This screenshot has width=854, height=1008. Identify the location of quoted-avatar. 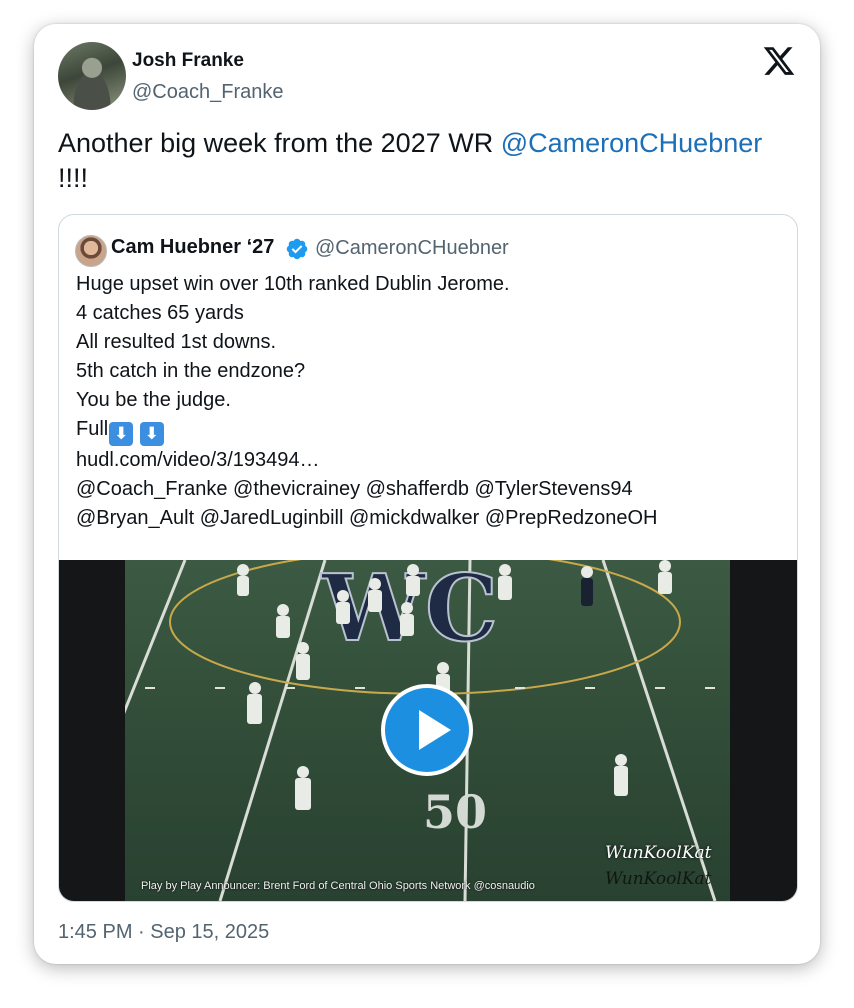
(91, 251).